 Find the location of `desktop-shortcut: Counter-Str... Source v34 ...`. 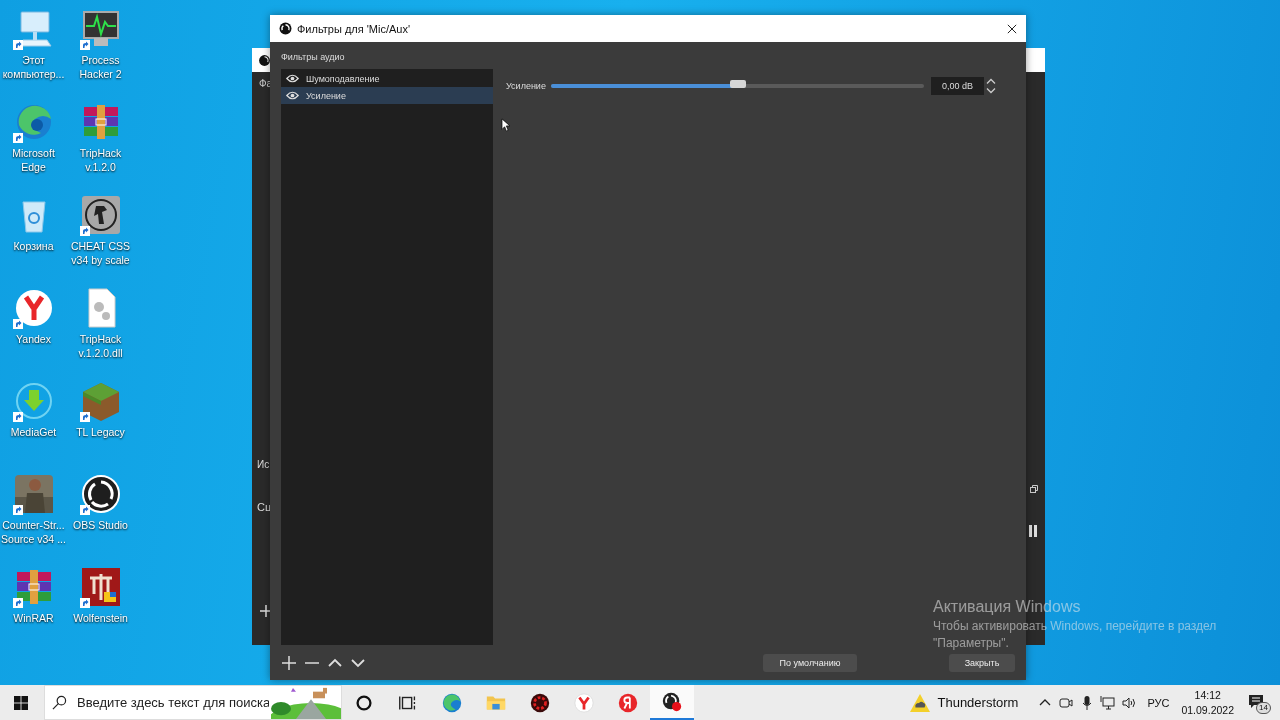

desktop-shortcut: Counter-Str... Source v34 ... is located at coordinates (33, 519).